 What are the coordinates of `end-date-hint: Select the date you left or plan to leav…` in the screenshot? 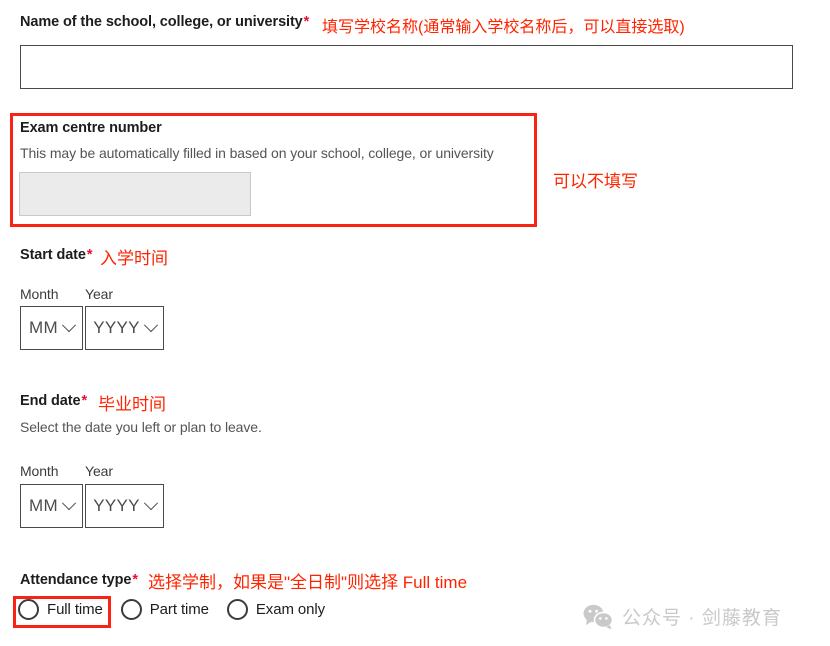 It's located at (141, 427).